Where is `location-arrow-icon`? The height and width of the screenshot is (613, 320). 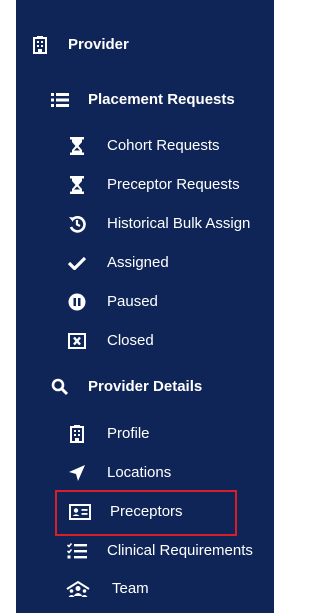 location-arrow-icon is located at coordinates (77, 473).